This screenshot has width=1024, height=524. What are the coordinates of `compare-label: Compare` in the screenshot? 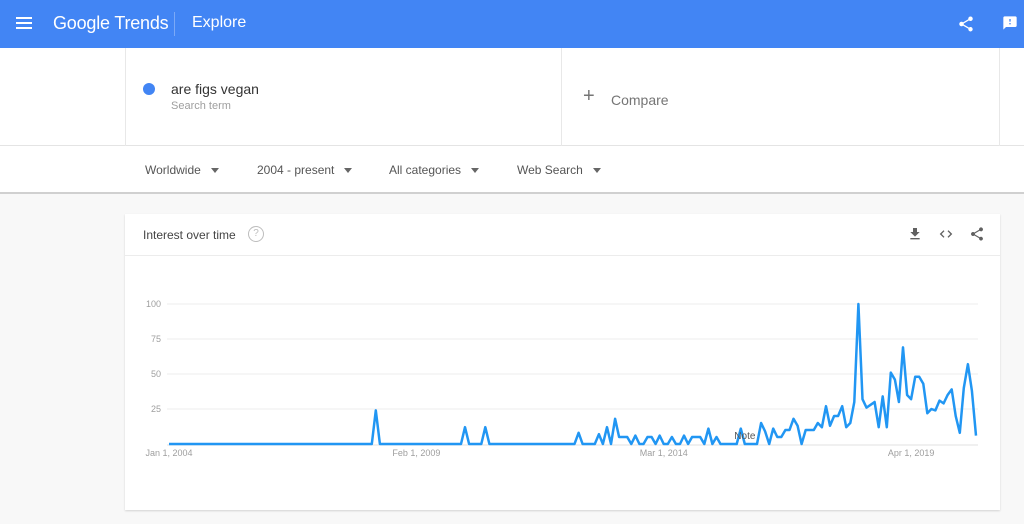 It's located at (640, 100).